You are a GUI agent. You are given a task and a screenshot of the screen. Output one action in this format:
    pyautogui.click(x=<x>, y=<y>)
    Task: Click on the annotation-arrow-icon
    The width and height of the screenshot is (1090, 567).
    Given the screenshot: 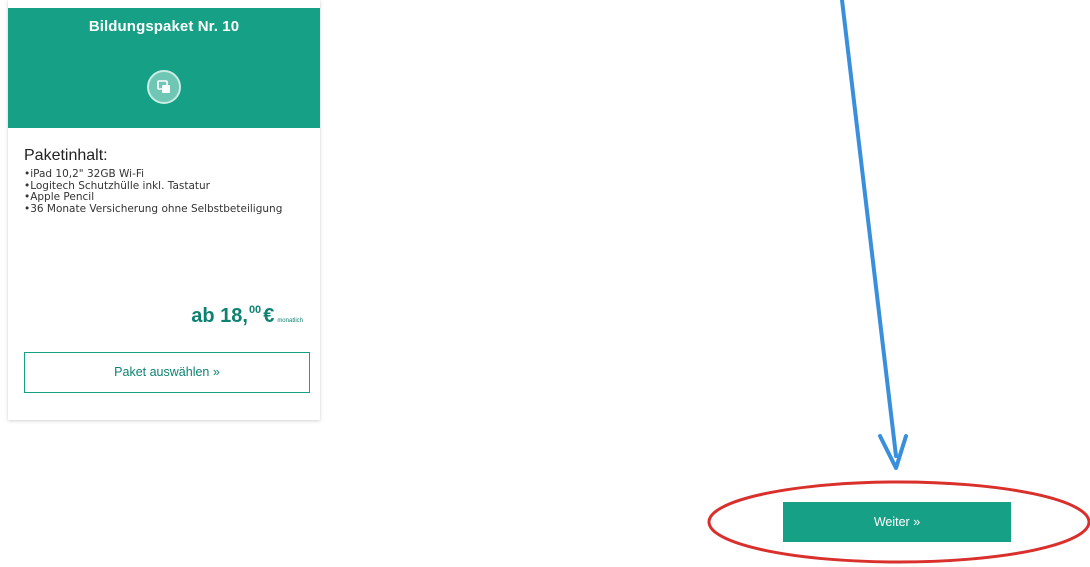 What is the action you would take?
    pyautogui.click(x=874, y=235)
    